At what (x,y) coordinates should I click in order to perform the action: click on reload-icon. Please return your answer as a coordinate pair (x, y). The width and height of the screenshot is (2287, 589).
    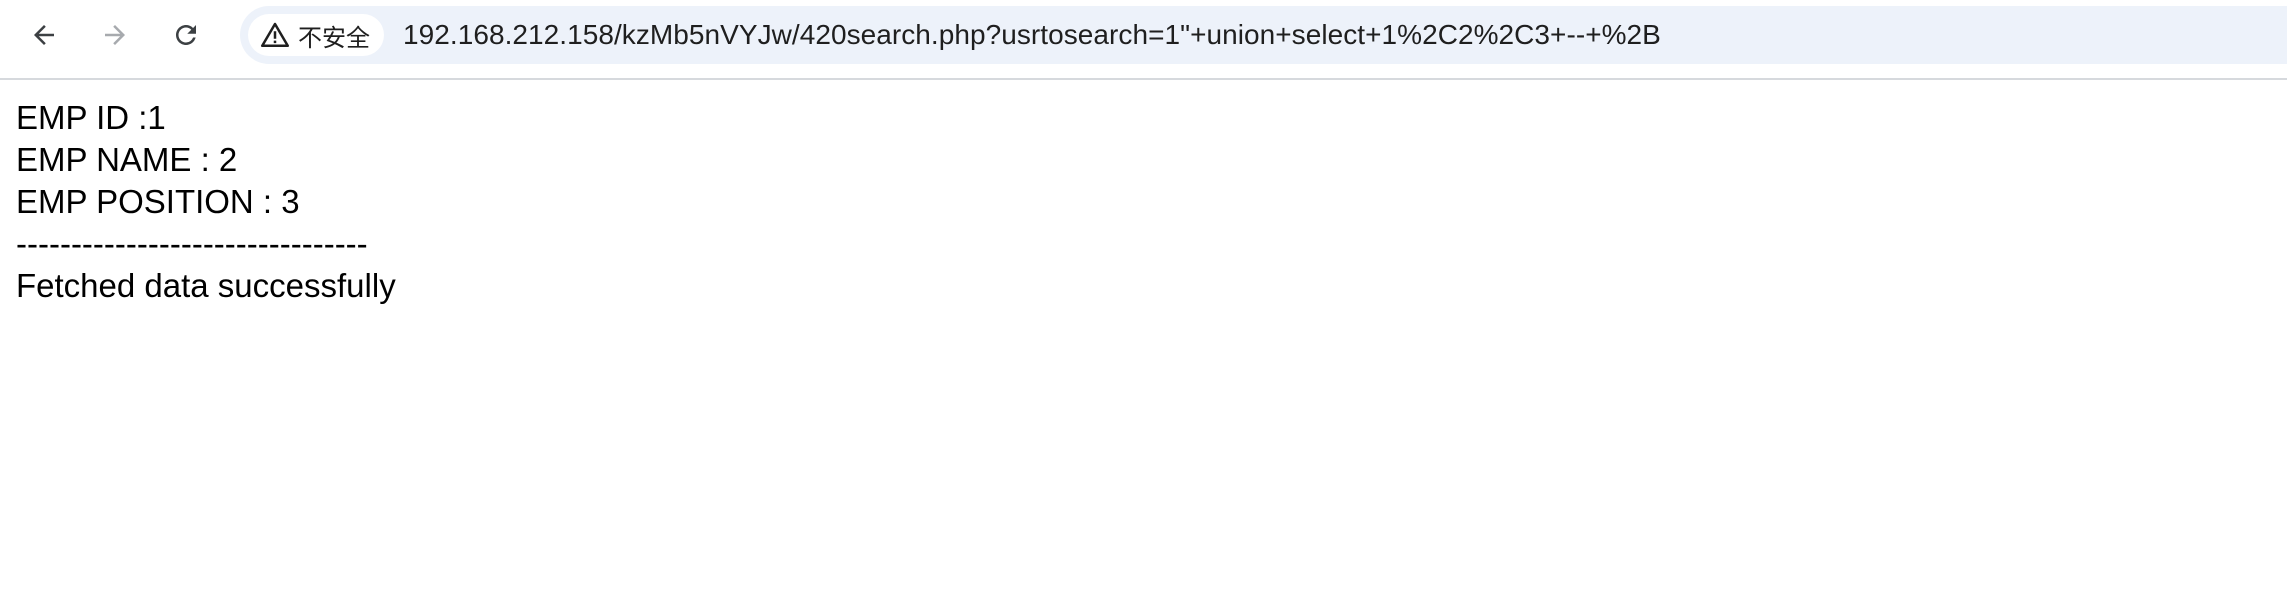
    Looking at the image, I should click on (186, 35).